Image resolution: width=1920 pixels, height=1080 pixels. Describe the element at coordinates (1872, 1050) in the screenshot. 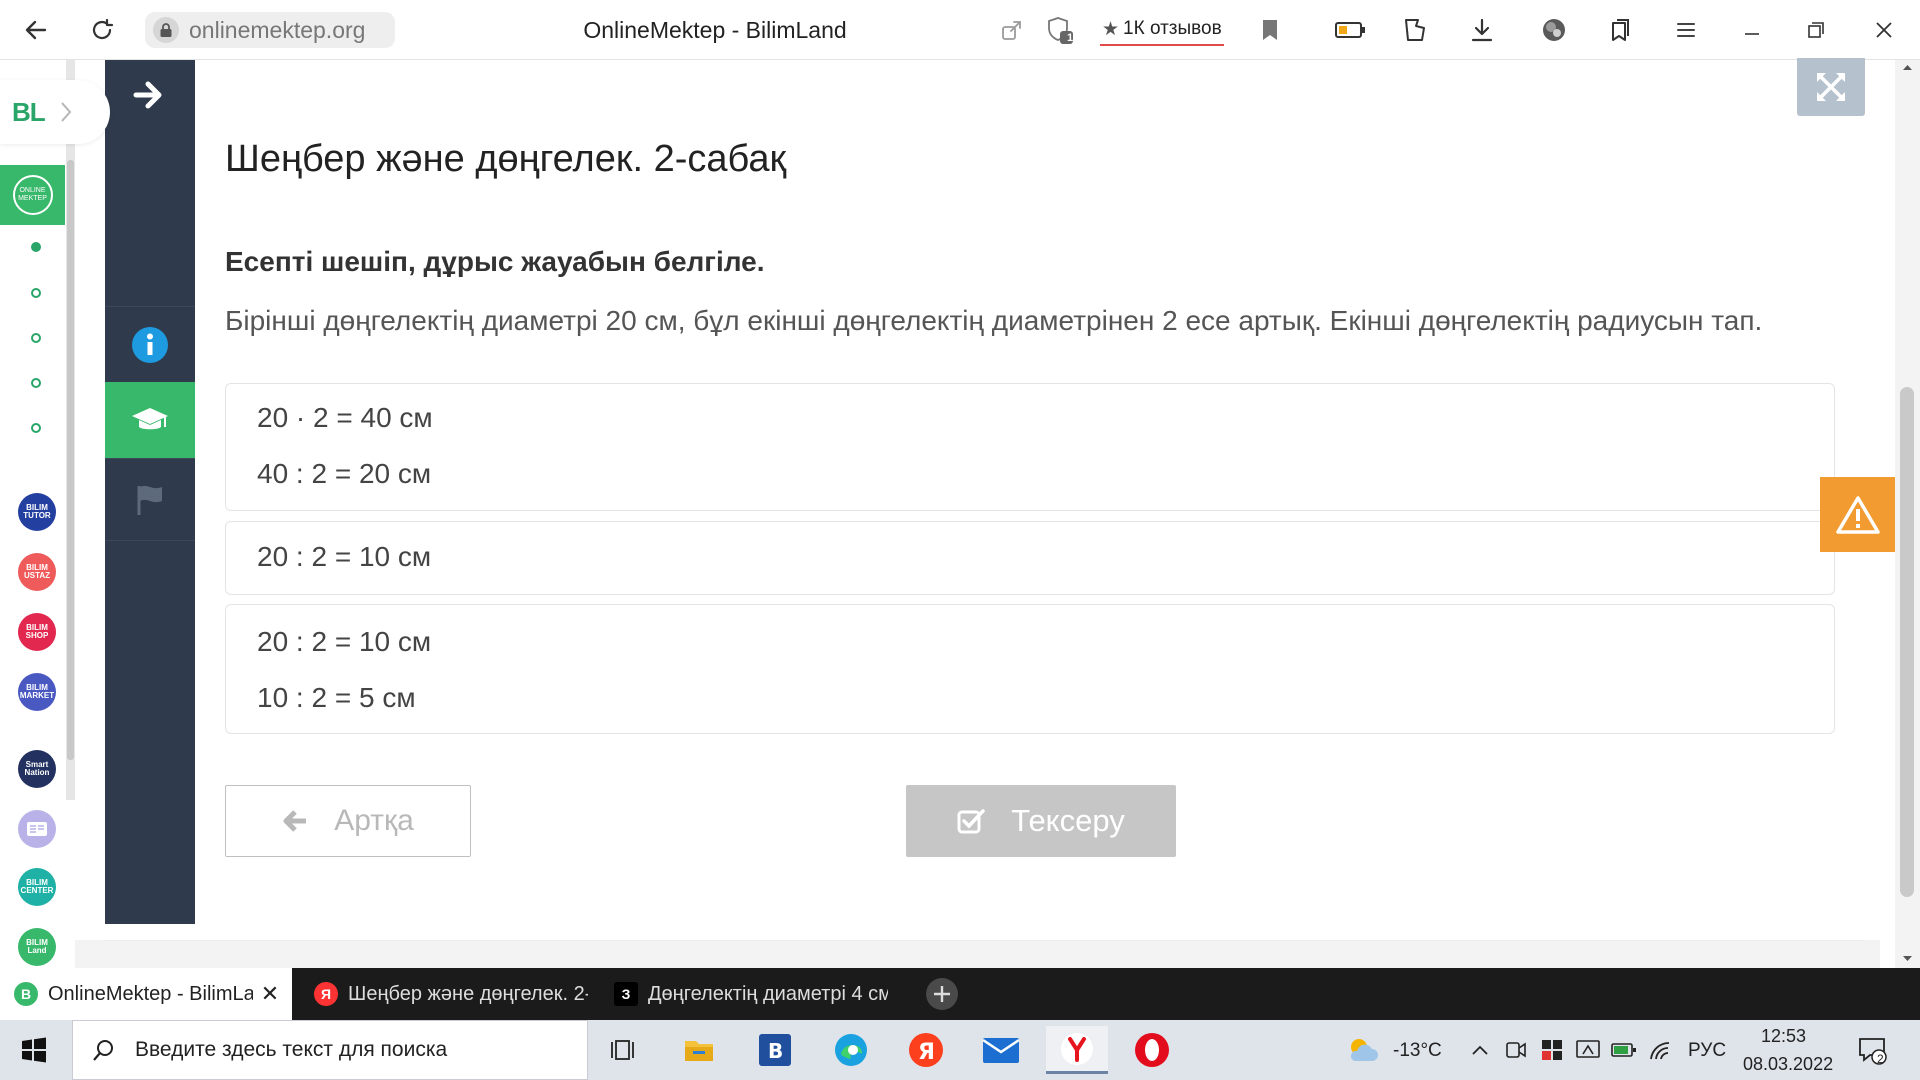

I see `notifications-icon: 2` at that location.